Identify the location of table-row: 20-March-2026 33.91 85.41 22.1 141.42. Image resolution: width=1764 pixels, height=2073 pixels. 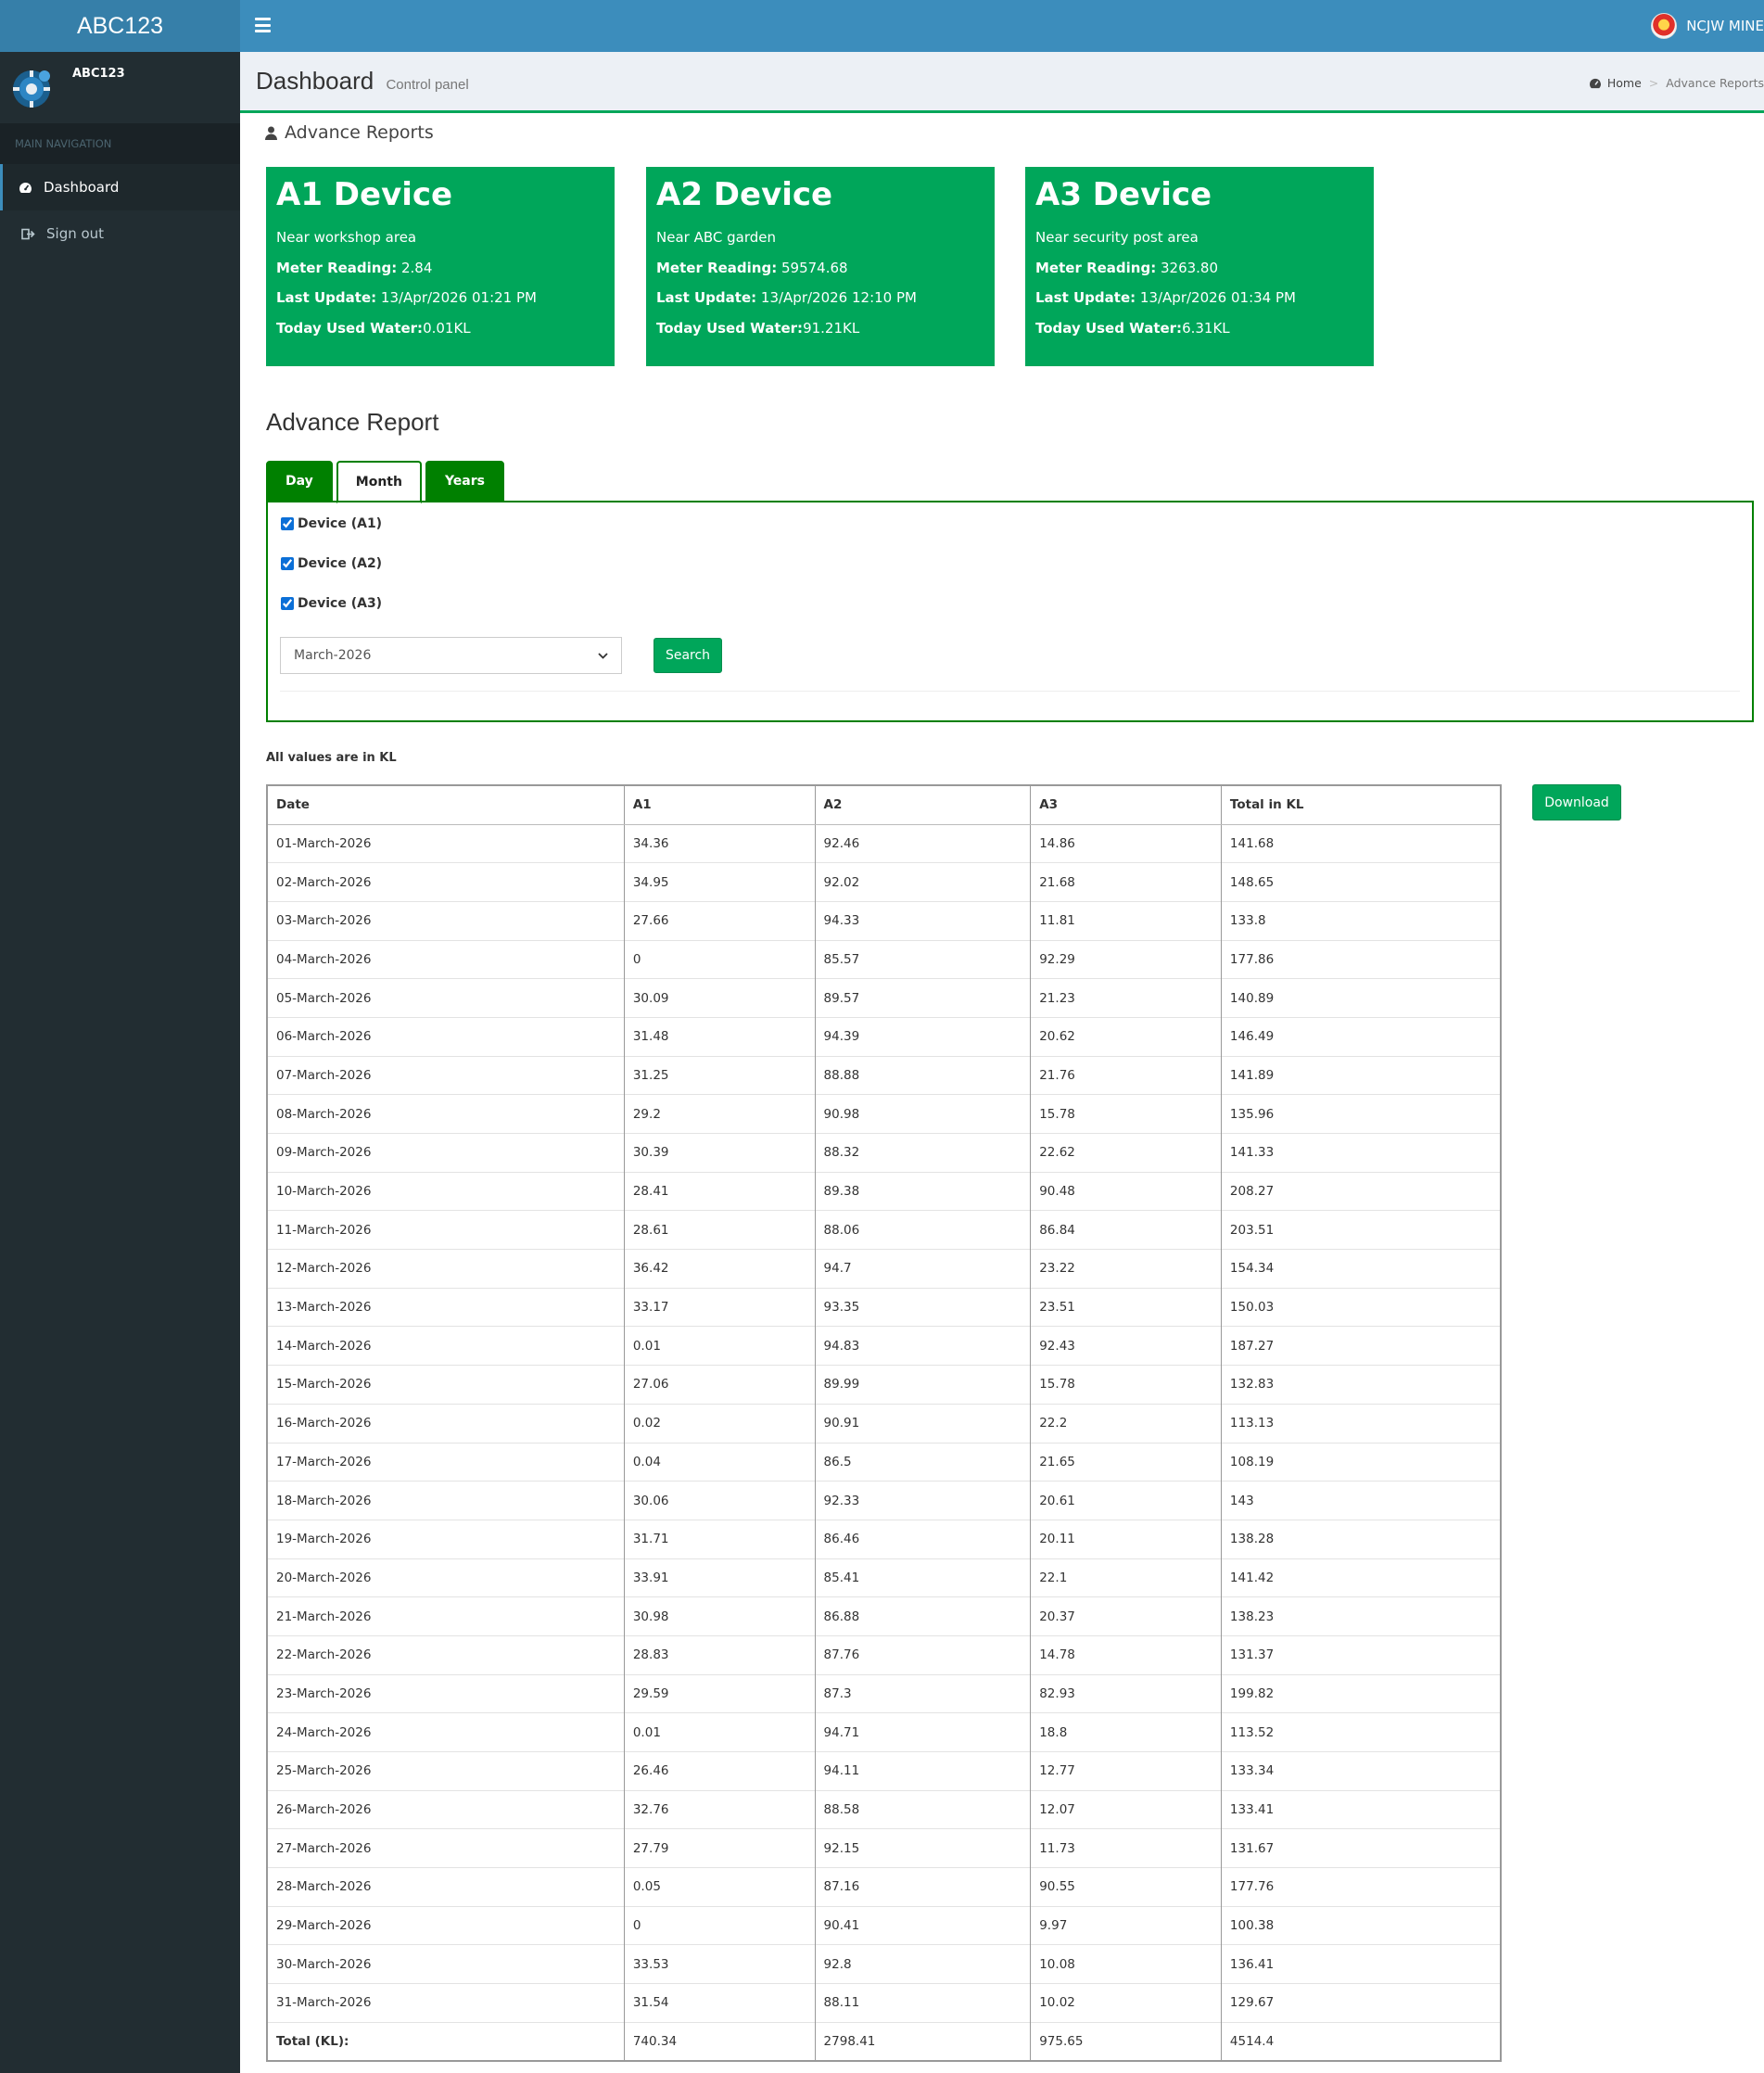
(884, 1577).